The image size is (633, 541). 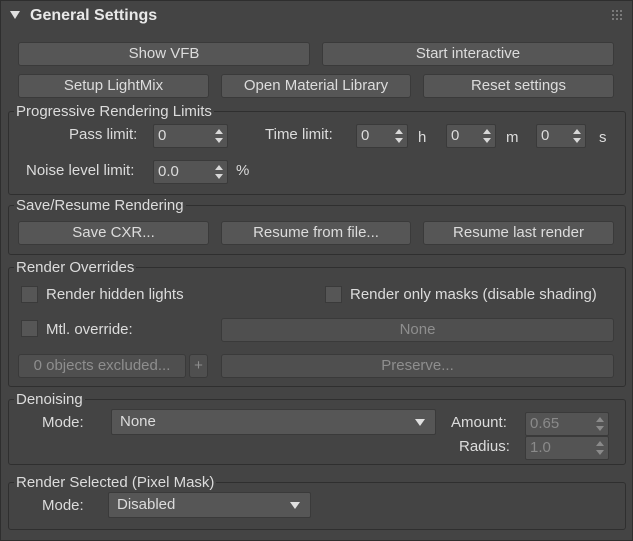 What do you see at coordinates (164, 54) in the screenshot?
I see `show-vfb-button: Show VFB` at bounding box center [164, 54].